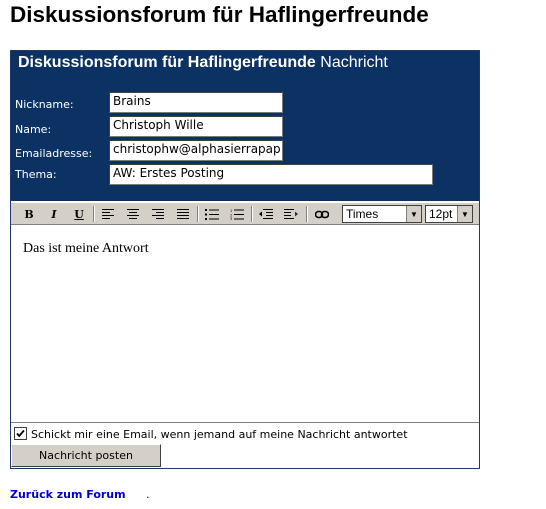  I want to click on bulleted-list-icon, so click(212, 214).